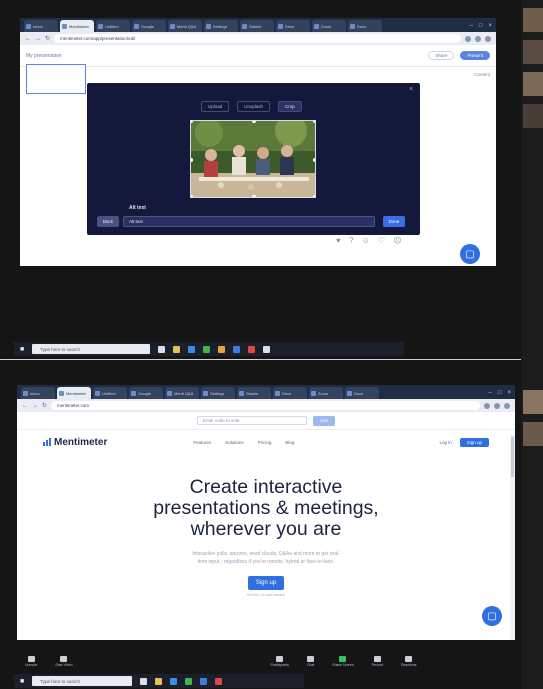 This screenshot has width=543, height=689. What do you see at coordinates (474, 442) in the screenshot?
I see `signup-button-top: Sign up` at bounding box center [474, 442].